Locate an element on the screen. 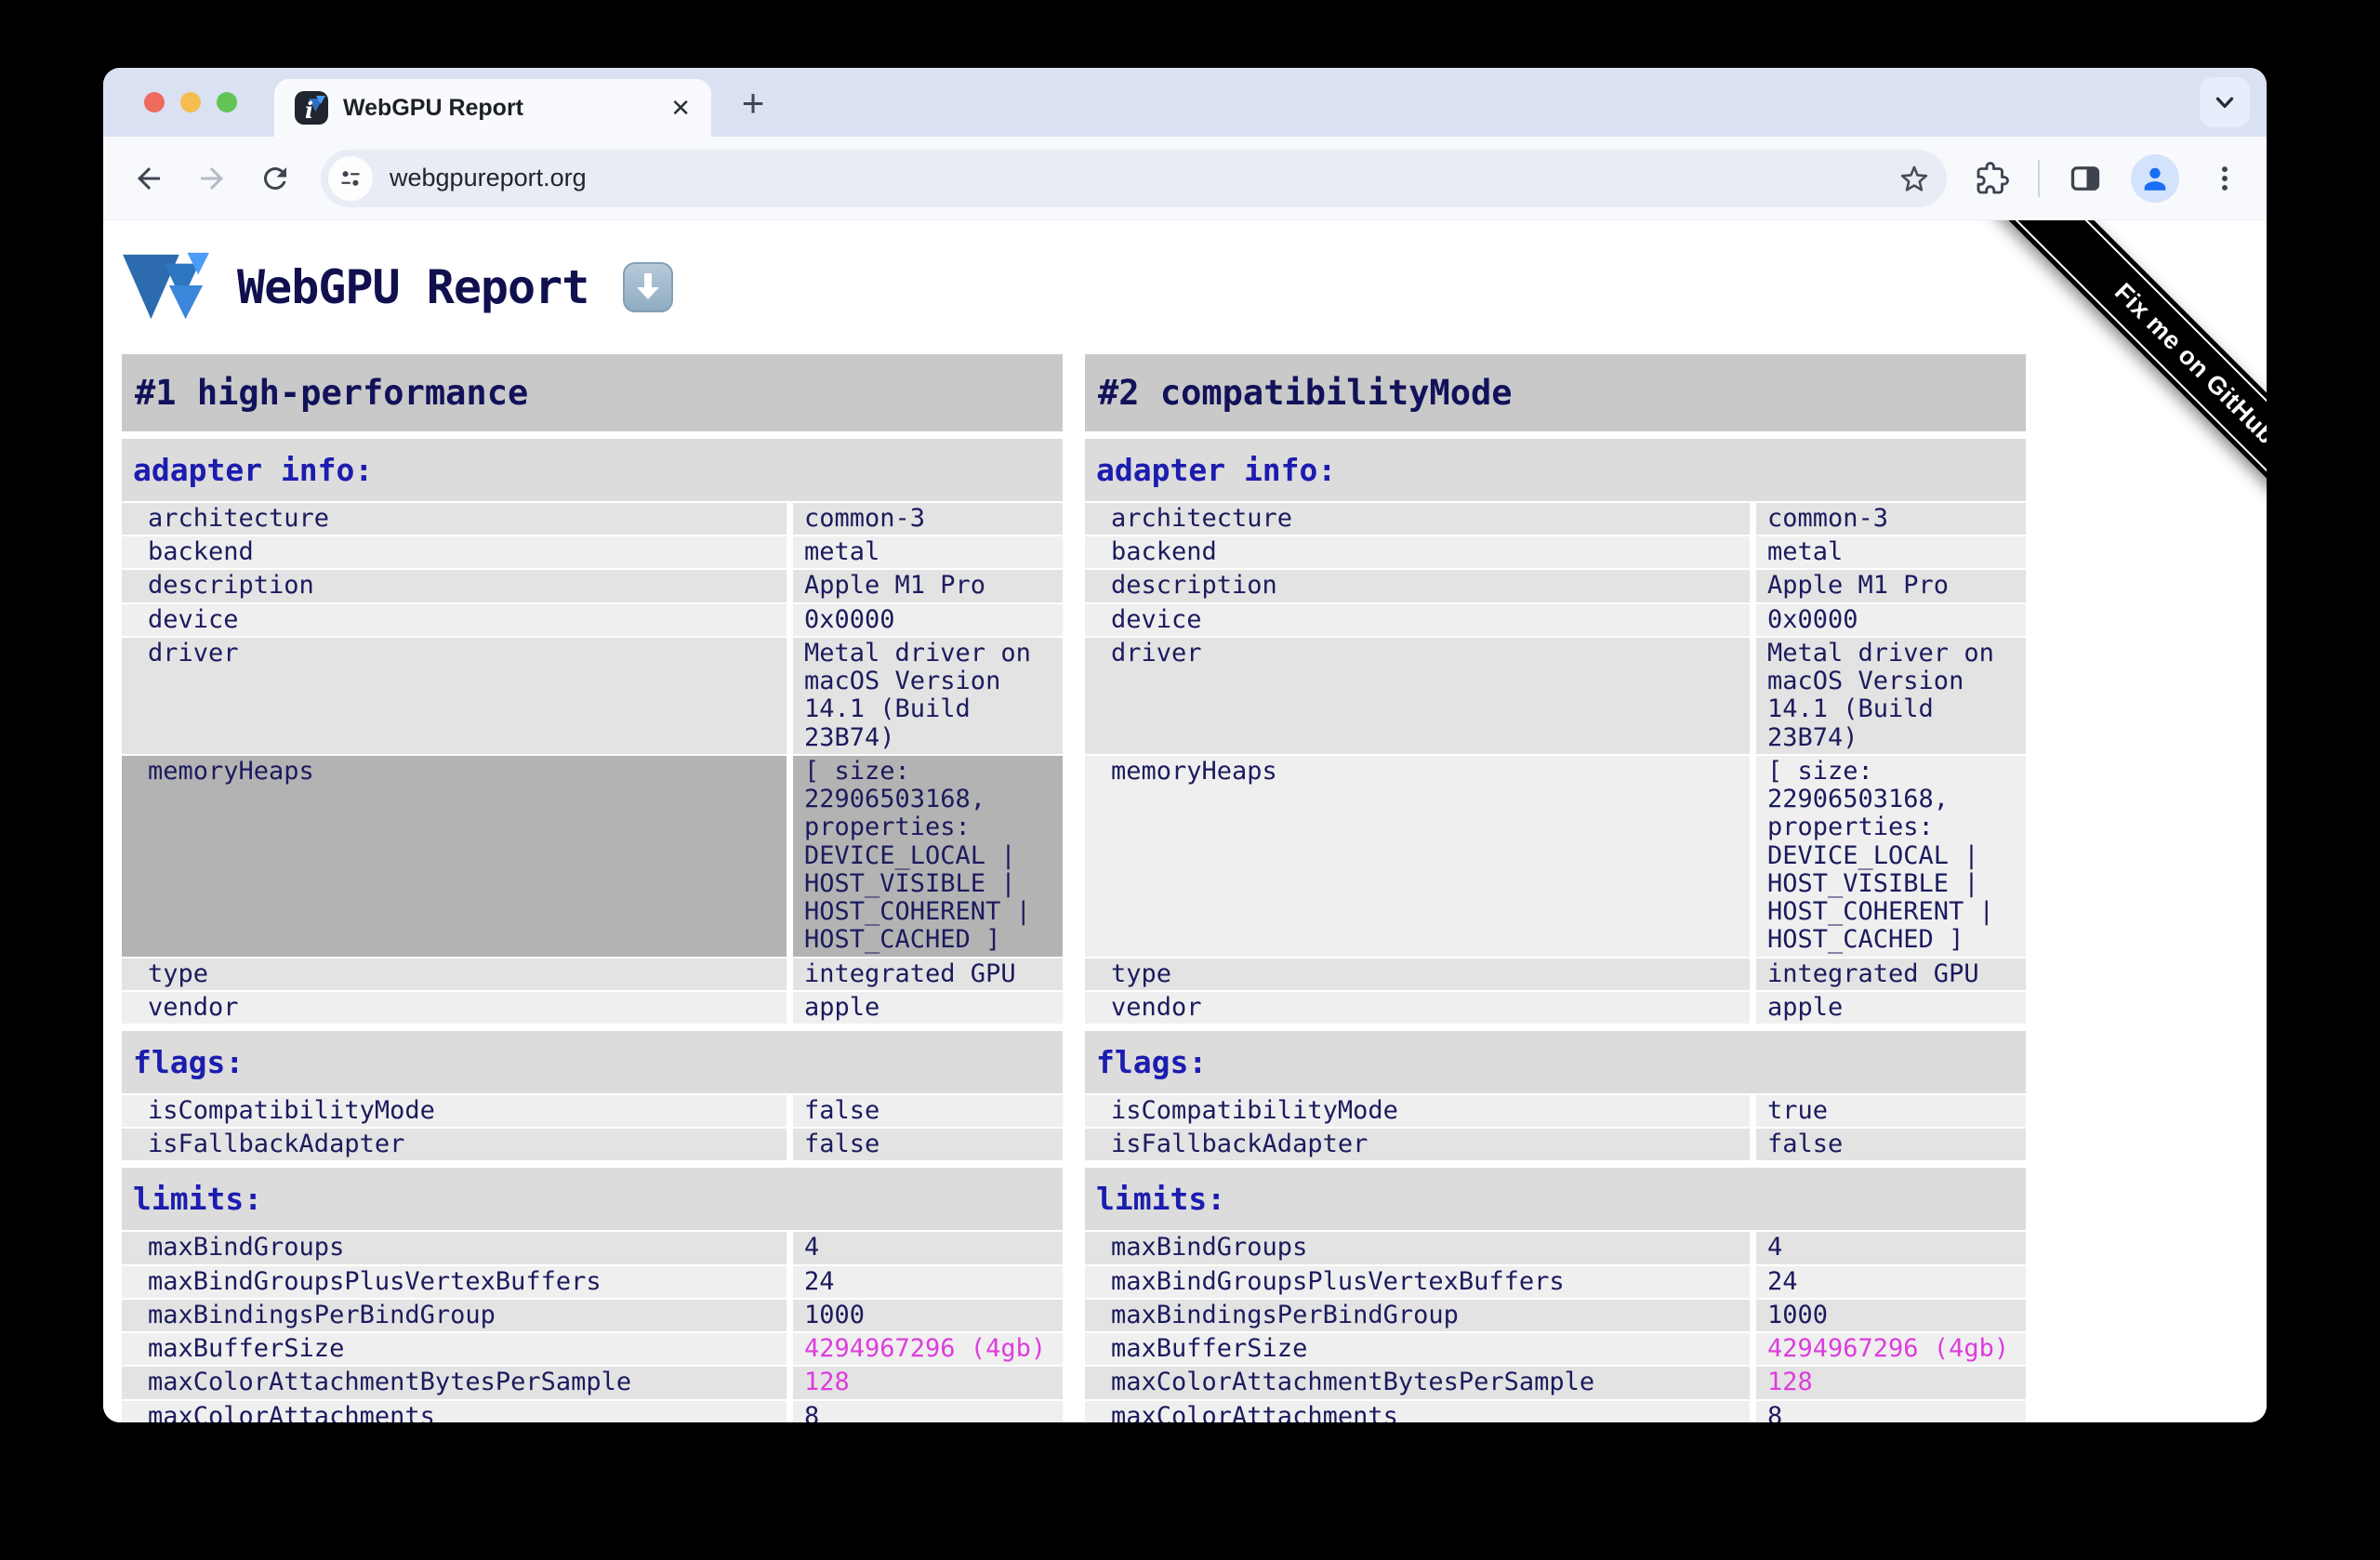  row-key: vendor is located at coordinates (1417, 1007).